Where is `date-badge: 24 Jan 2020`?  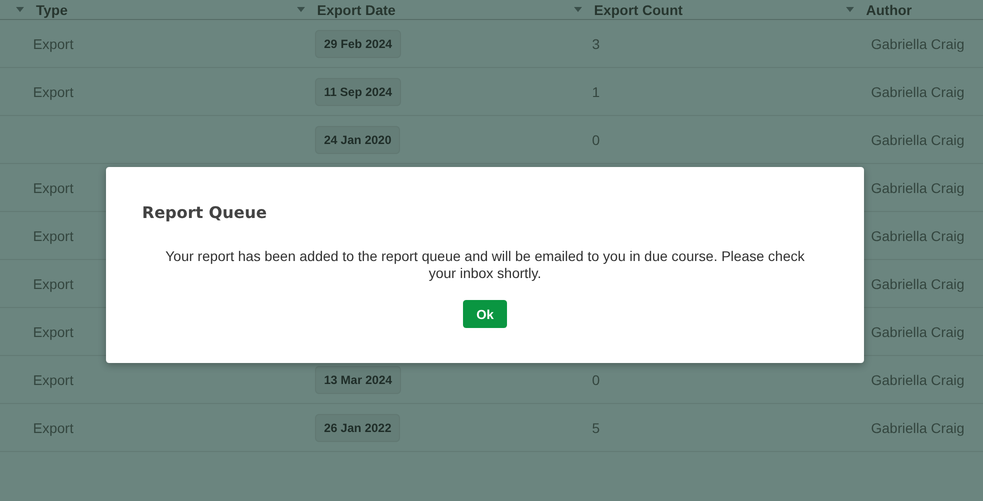 date-badge: 24 Jan 2020 is located at coordinates (357, 140).